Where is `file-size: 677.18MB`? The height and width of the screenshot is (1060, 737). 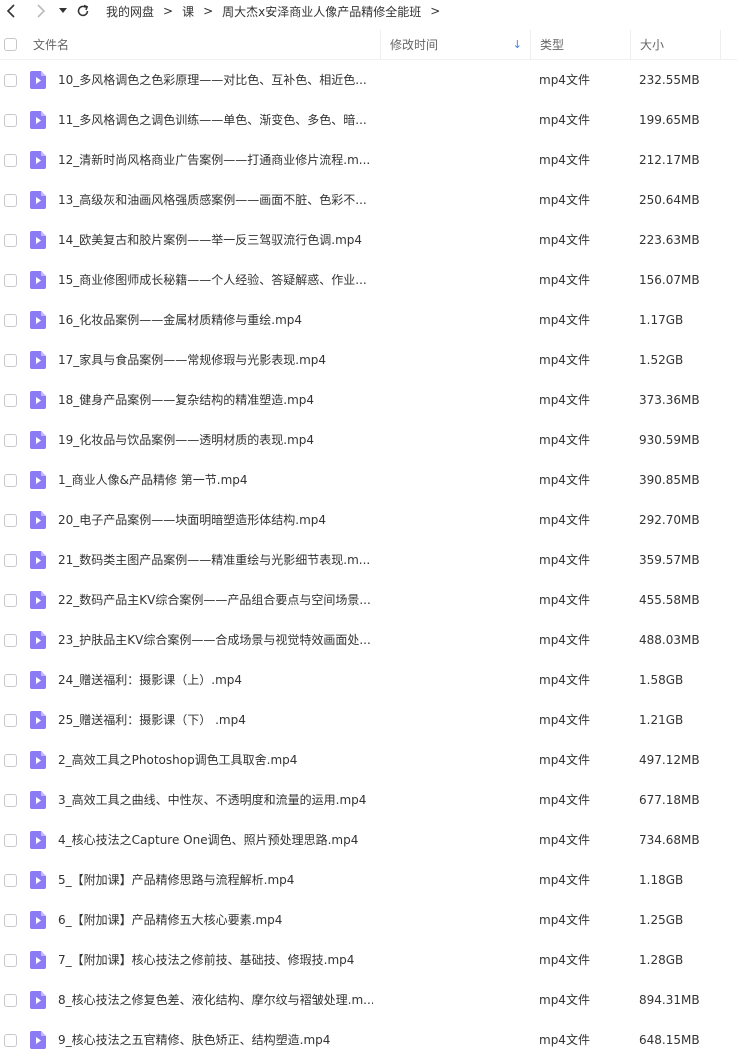
file-size: 677.18MB is located at coordinates (669, 800).